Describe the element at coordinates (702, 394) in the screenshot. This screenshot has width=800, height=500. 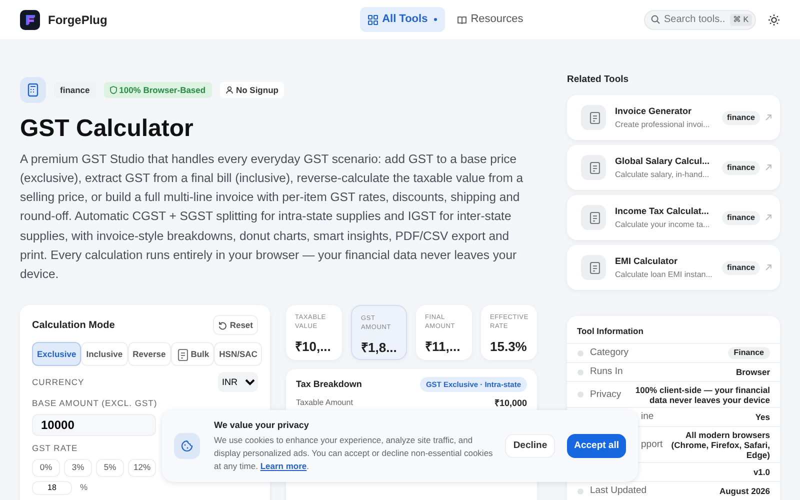
I see `info-value: 100% client-side — your financial data never leaves your device` at that location.